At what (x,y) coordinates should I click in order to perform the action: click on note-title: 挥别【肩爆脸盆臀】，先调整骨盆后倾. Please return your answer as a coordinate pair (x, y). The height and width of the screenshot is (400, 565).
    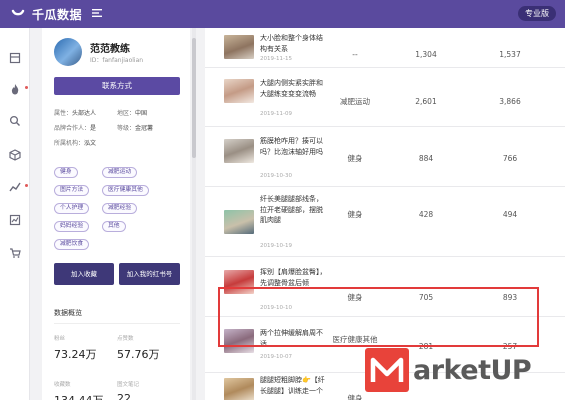
    Looking at the image, I should click on (294, 277).